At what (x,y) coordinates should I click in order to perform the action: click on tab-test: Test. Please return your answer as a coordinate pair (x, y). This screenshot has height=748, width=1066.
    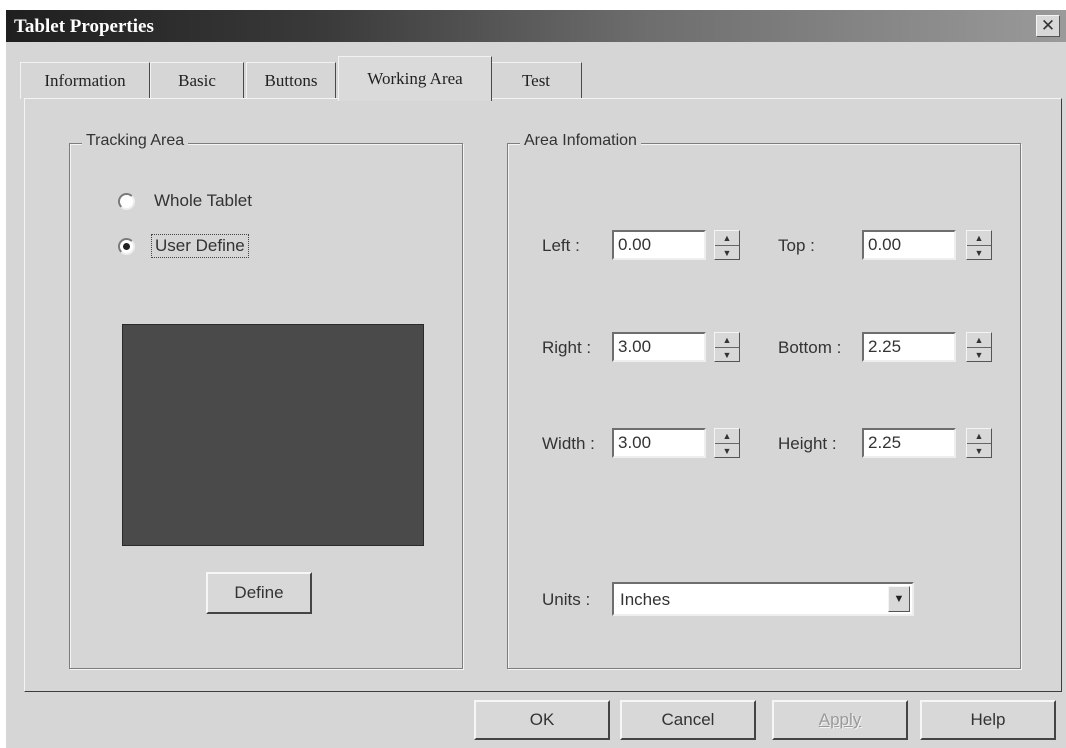
    Looking at the image, I should click on (536, 80).